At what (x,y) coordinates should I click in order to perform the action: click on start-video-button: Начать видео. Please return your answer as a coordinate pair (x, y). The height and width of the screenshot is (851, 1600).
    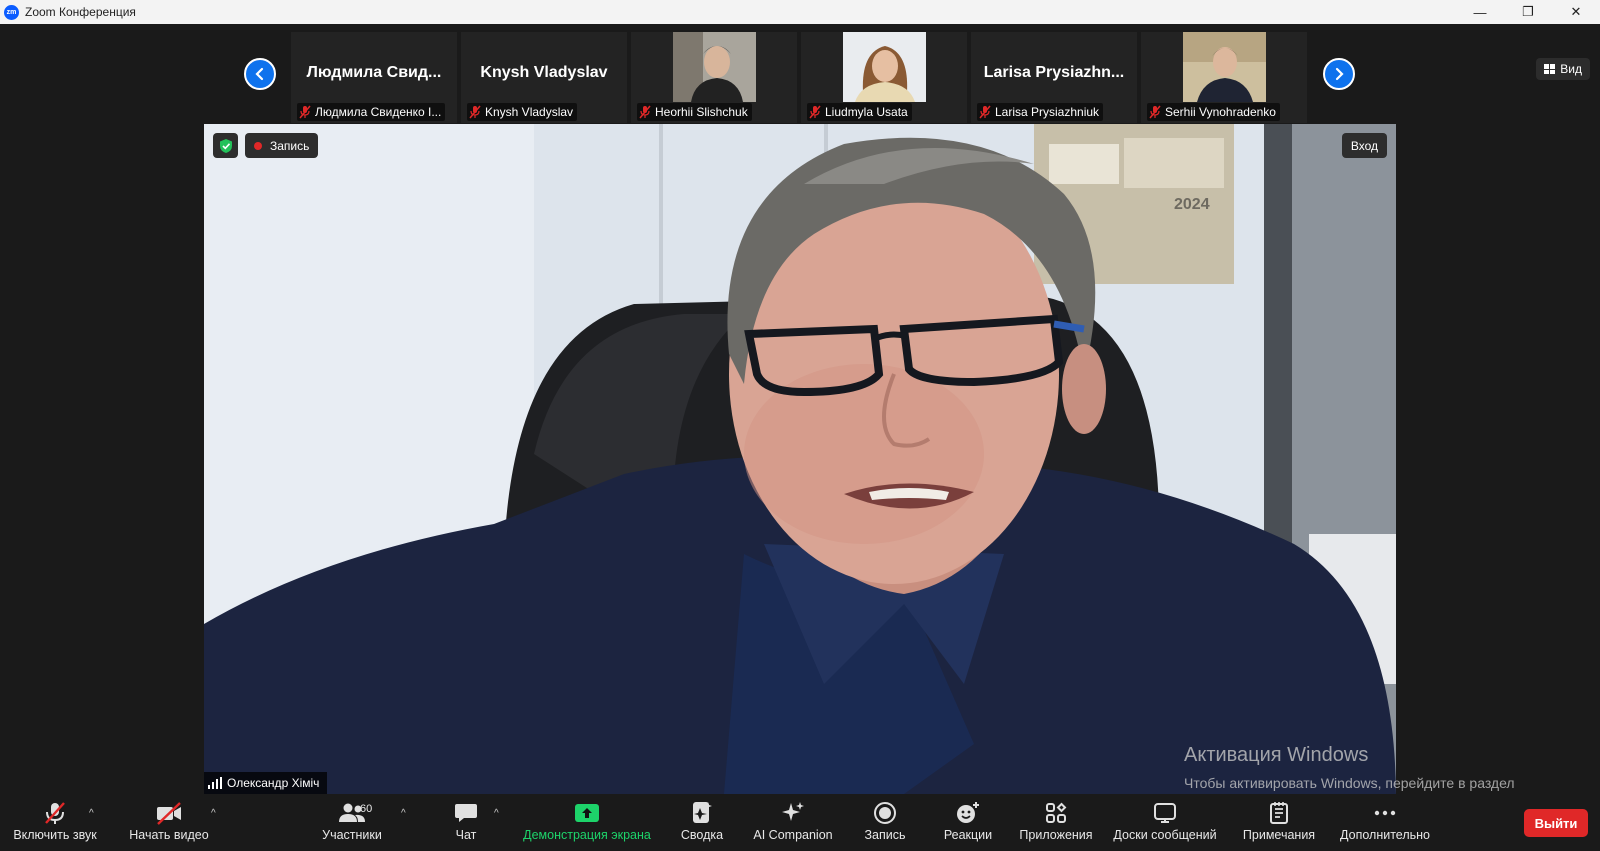
    Looking at the image, I should click on (169, 824).